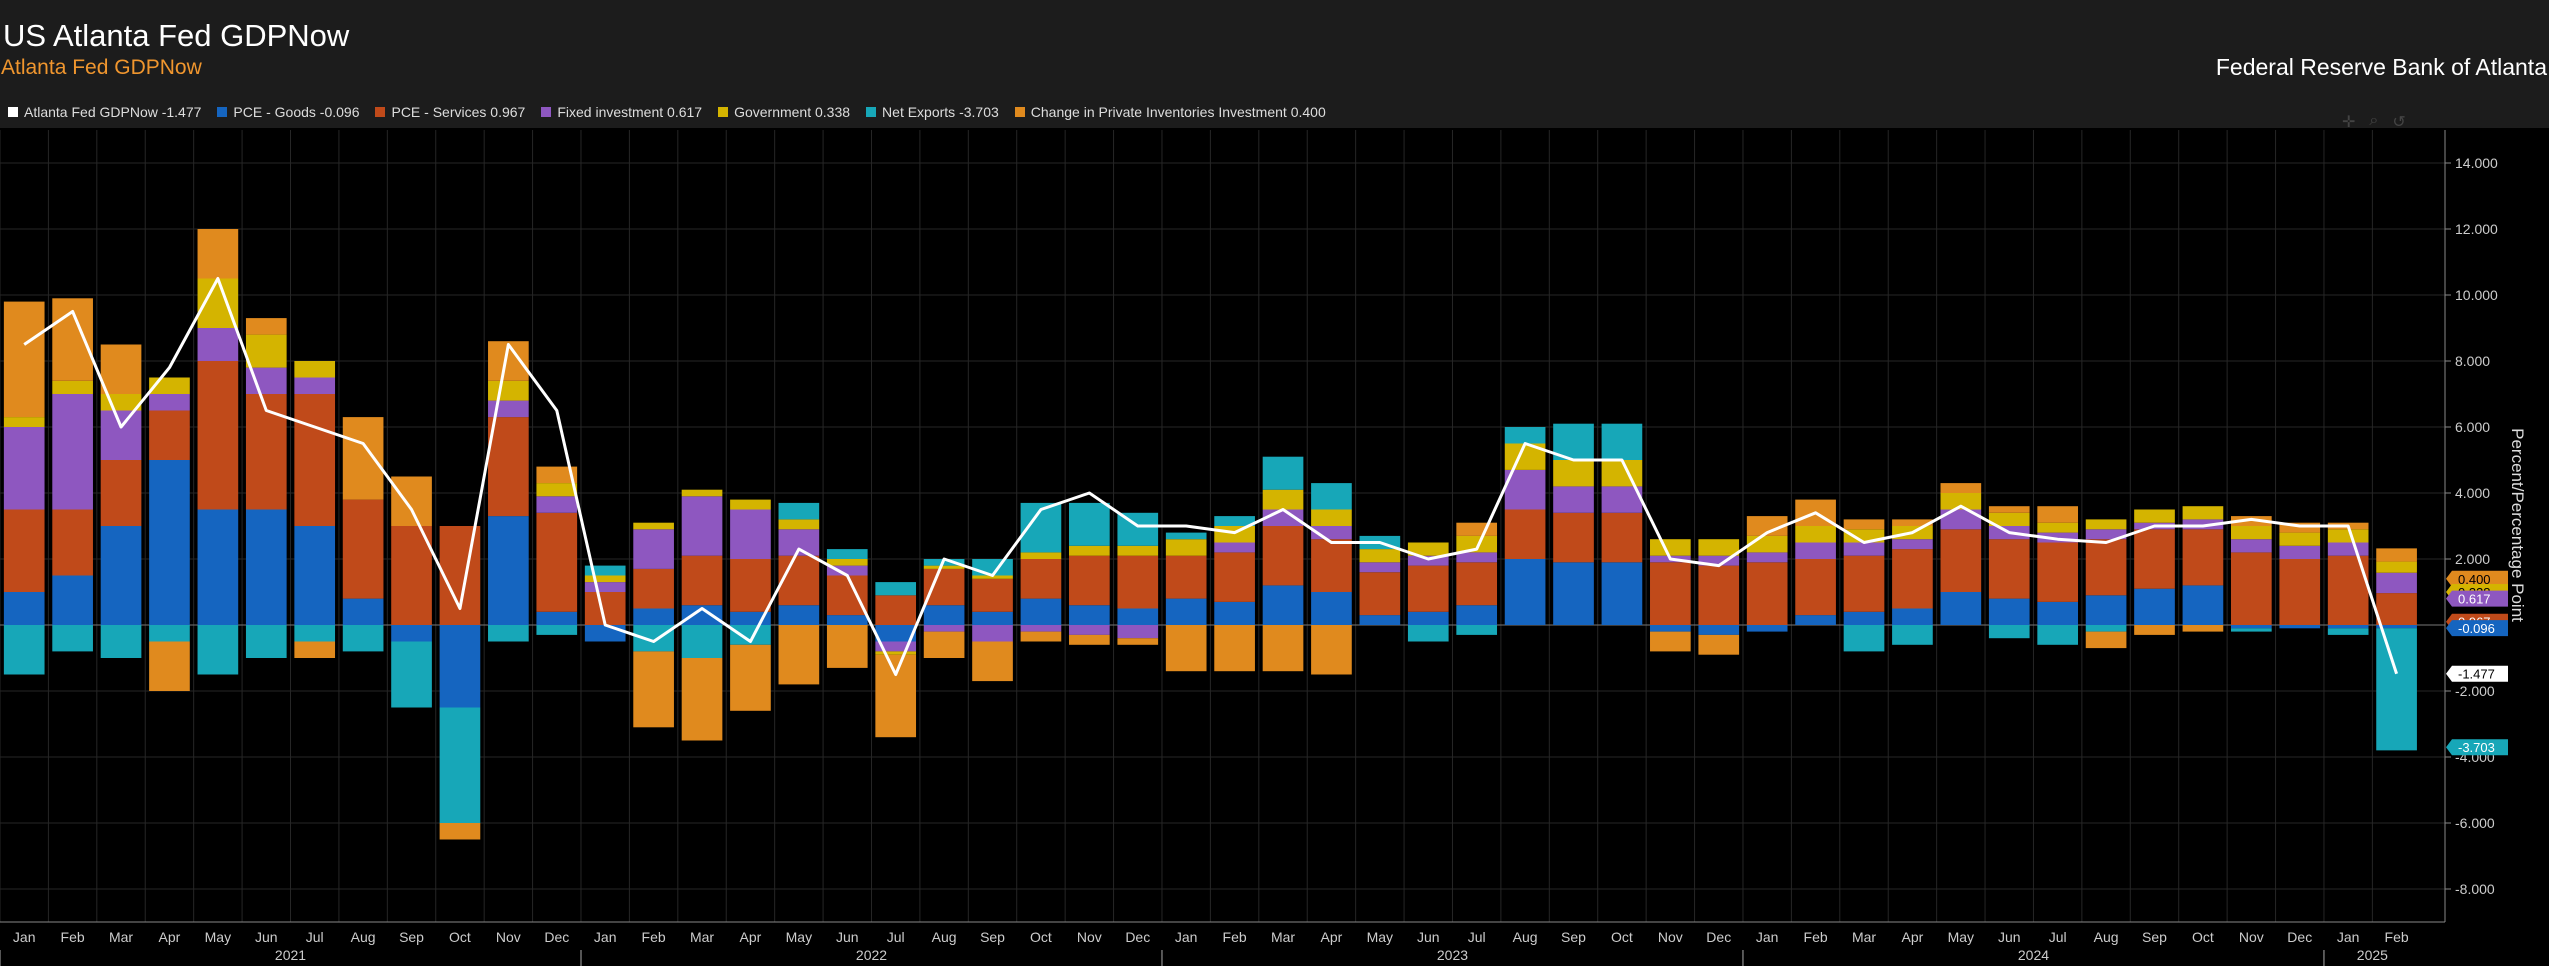 This screenshot has height=966, width=2549. What do you see at coordinates (2476, 229) in the screenshot?
I see `y-tick-label: 12.000` at bounding box center [2476, 229].